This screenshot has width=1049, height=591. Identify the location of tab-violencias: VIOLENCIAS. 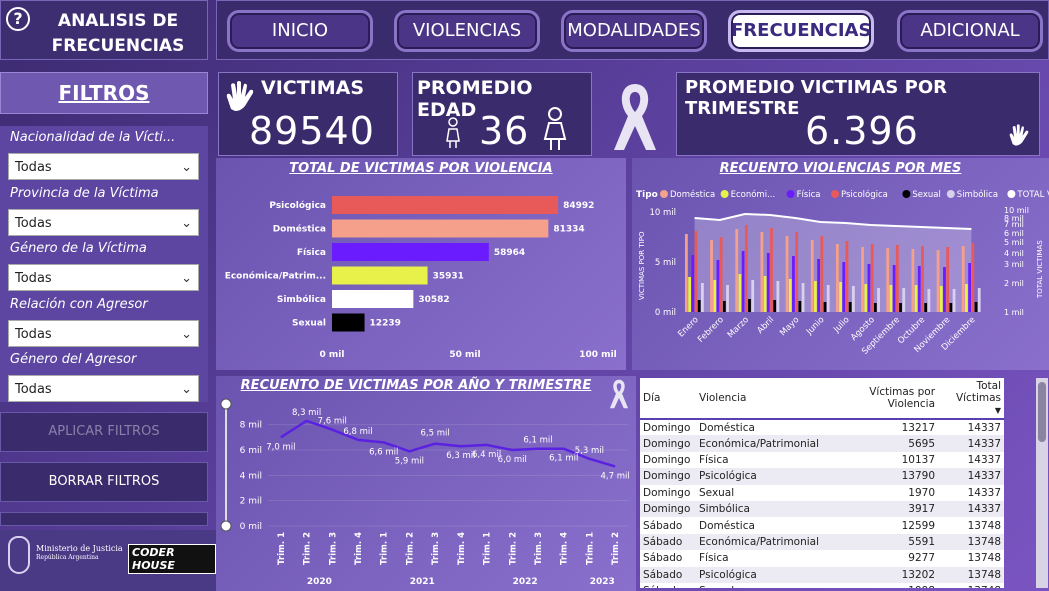
(467, 31).